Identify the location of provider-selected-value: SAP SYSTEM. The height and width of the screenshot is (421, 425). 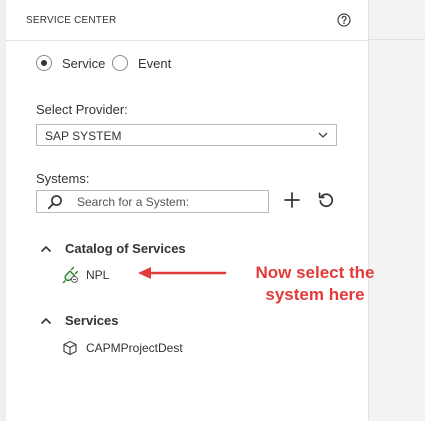
(83, 136).